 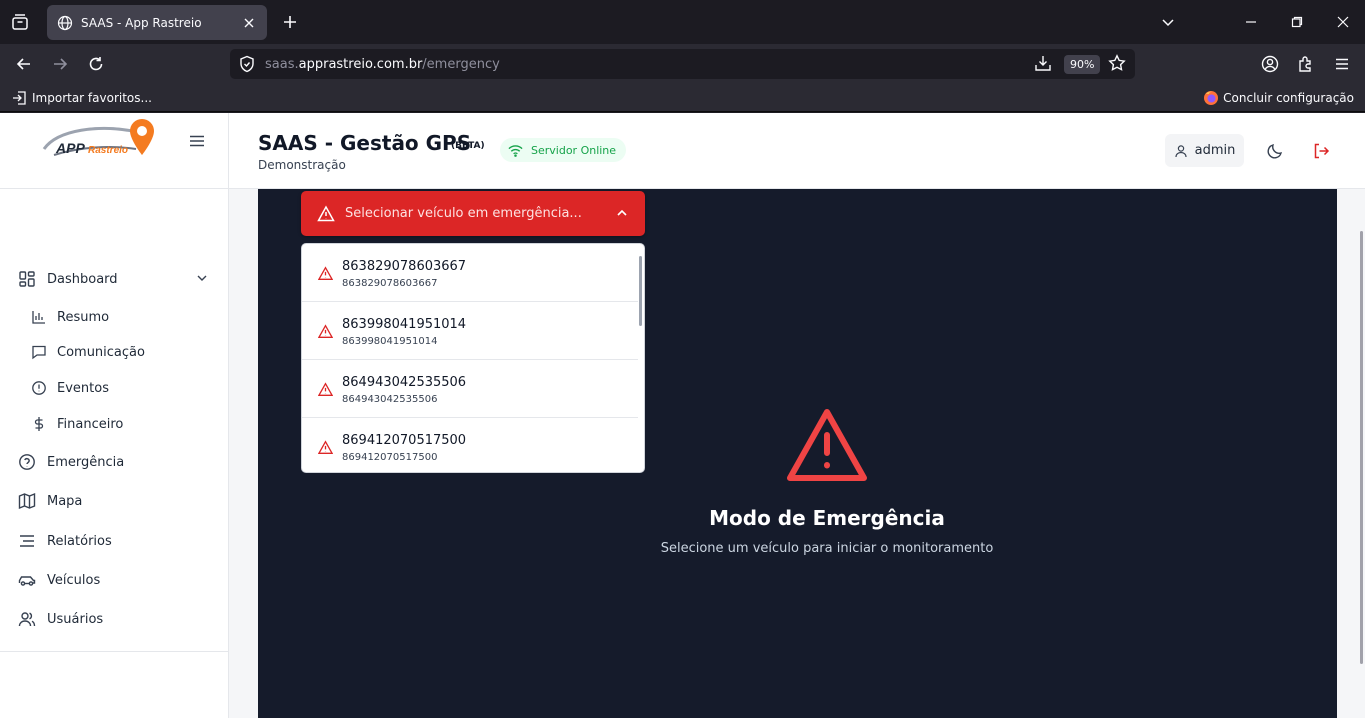 I want to click on sidebar-item-mapa: Mapa, so click(x=50, y=501).